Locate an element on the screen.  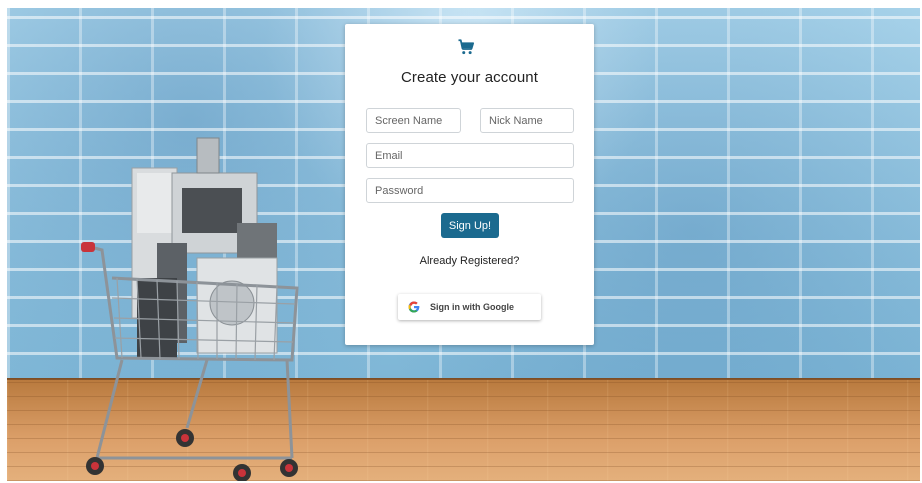
google-g-icon is located at coordinates (414, 307).